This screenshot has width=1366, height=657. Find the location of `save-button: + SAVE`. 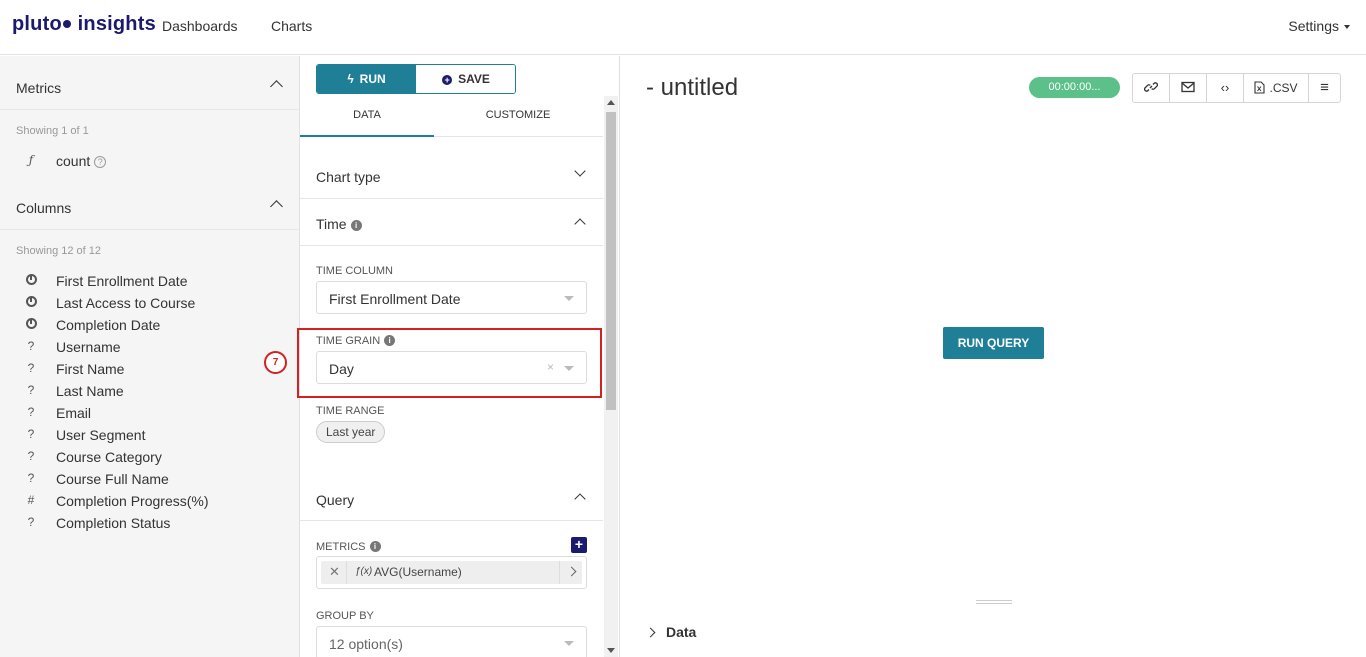

save-button: + SAVE is located at coordinates (465, 79).